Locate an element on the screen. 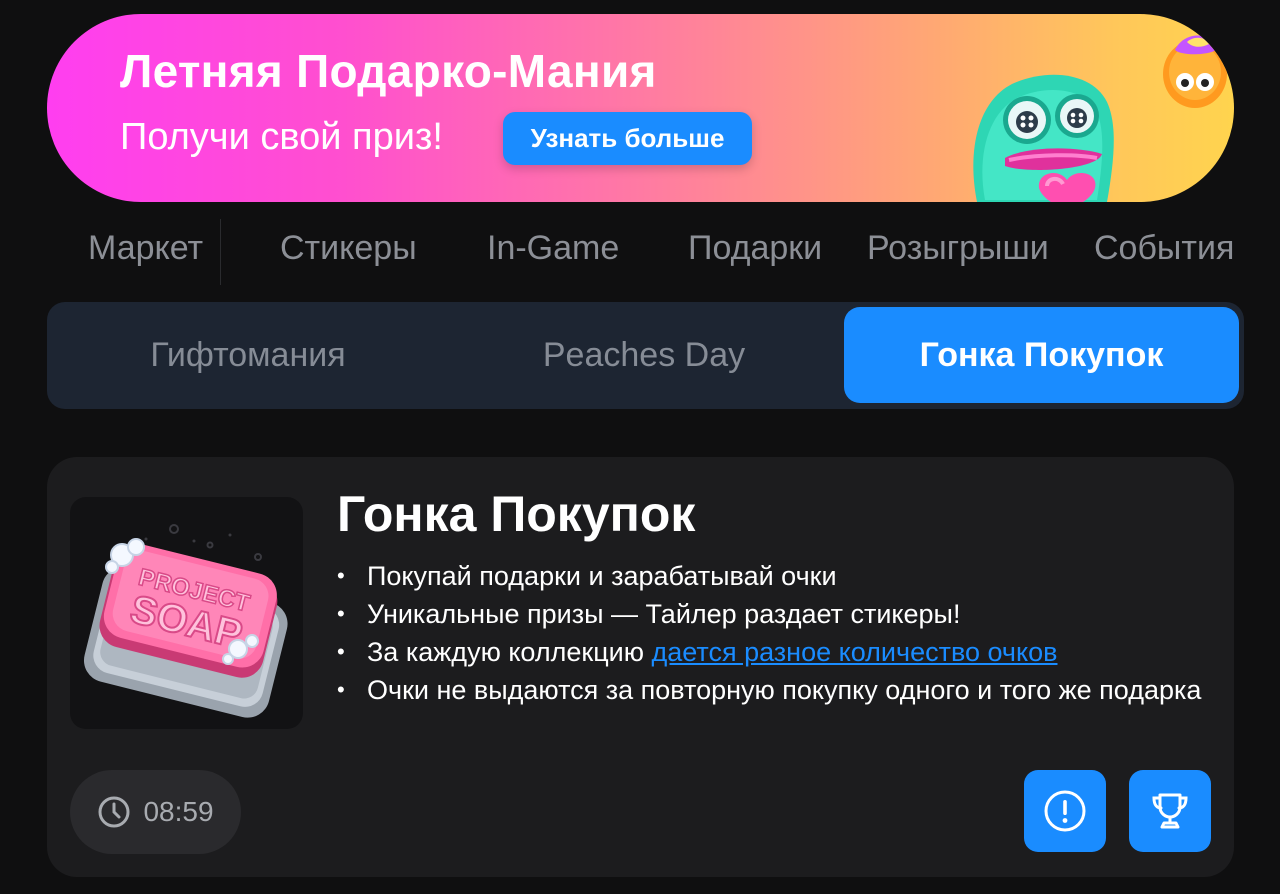  tab-peaches-day: Peaches Day is located at coordinates (644, 355).